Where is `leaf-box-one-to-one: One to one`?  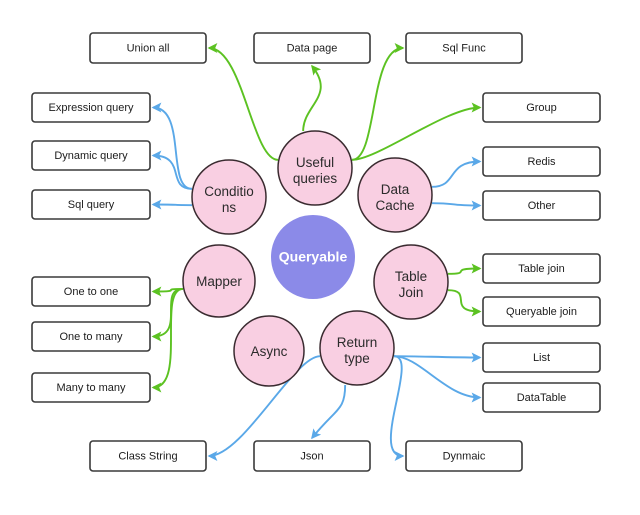 leaf-box-one-to-one: One to one is located at coordinates (91, 291).